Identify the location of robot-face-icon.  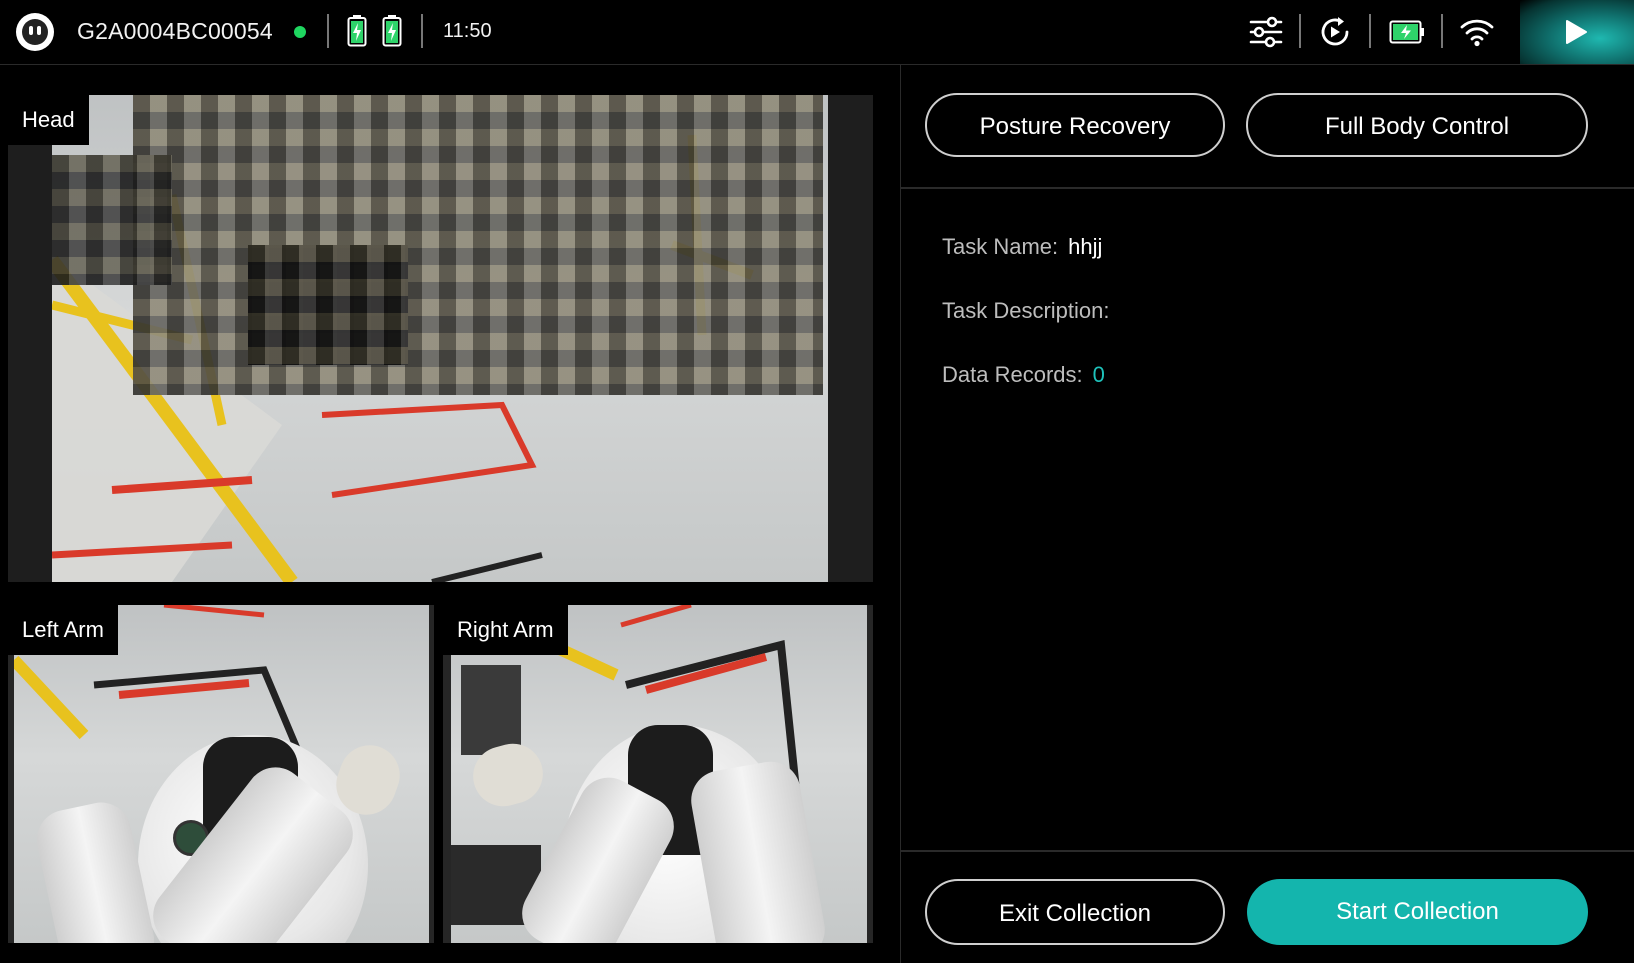
(35, 32).